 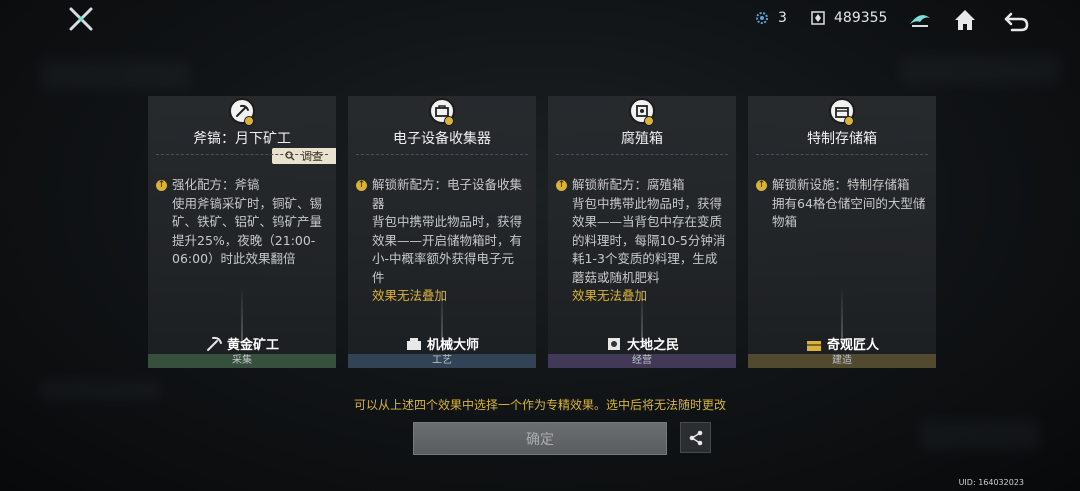 I want to click on humus-box-icon, so click(x=613, y=343).